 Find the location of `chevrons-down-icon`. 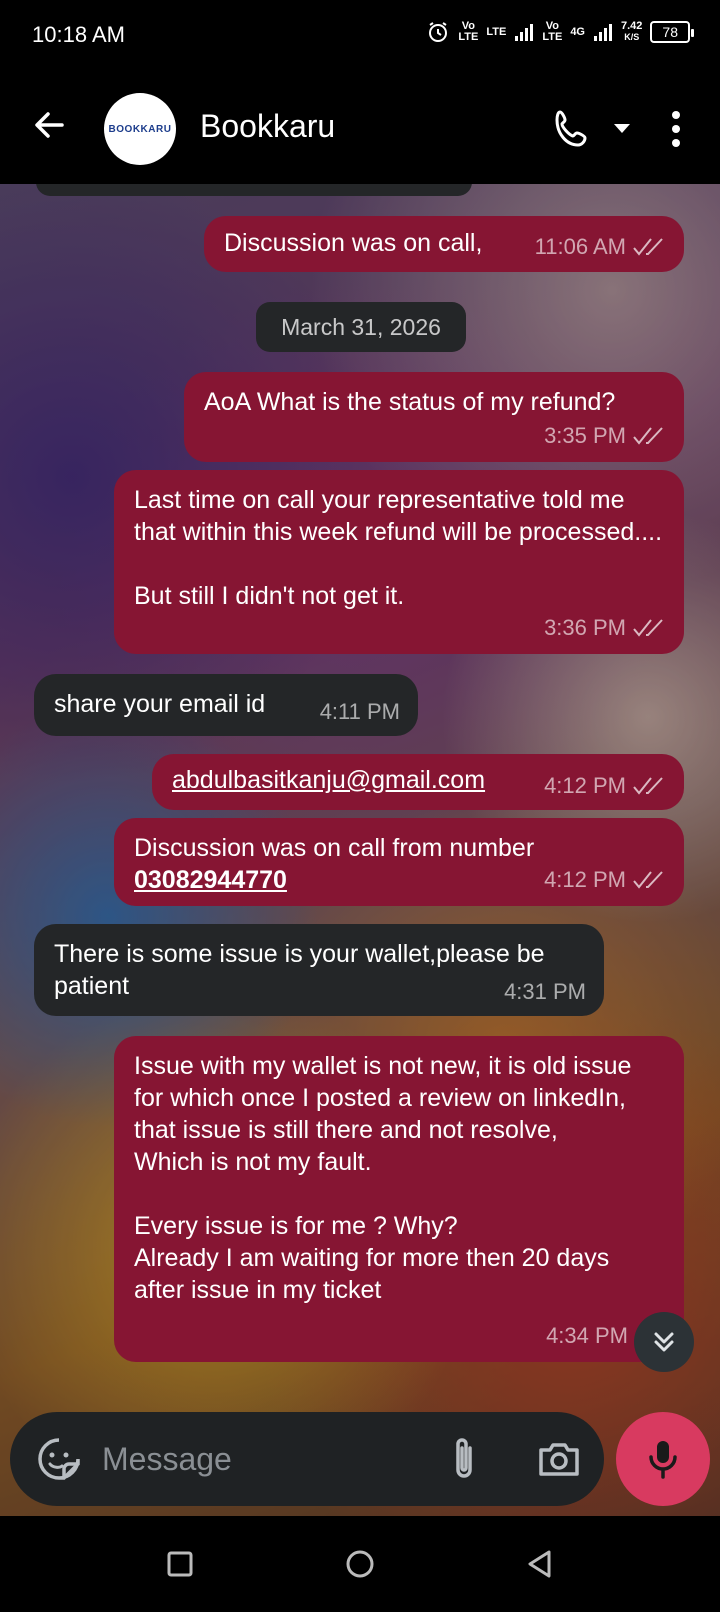

chevrons-down-icon is located at coordinates (664, 1342).